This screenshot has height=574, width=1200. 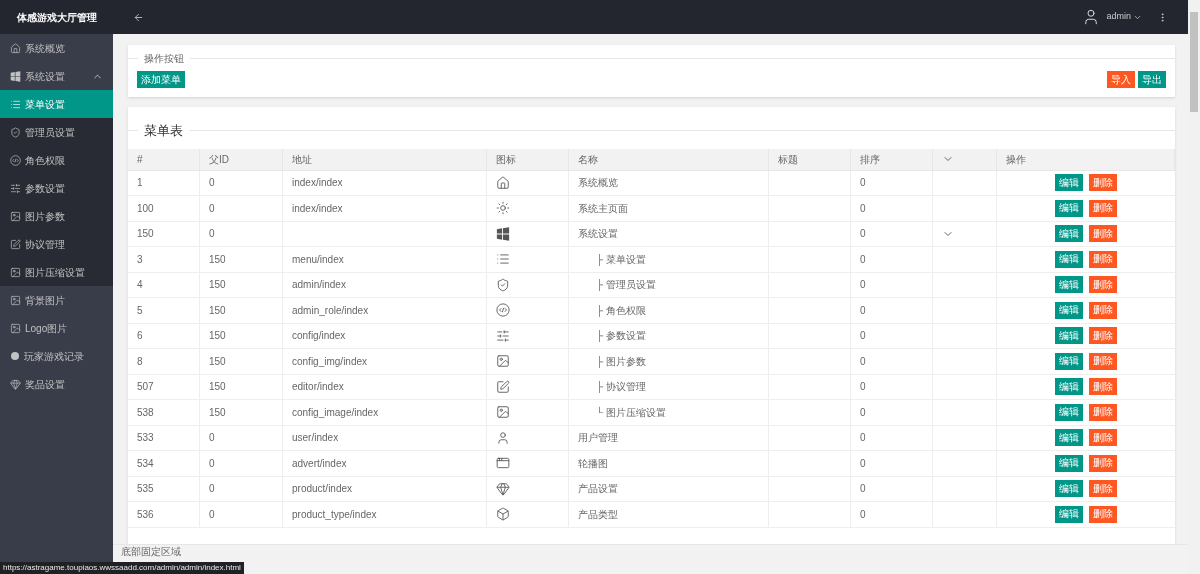 I want to click on shield-check-icon, so click(x=15, y=132).